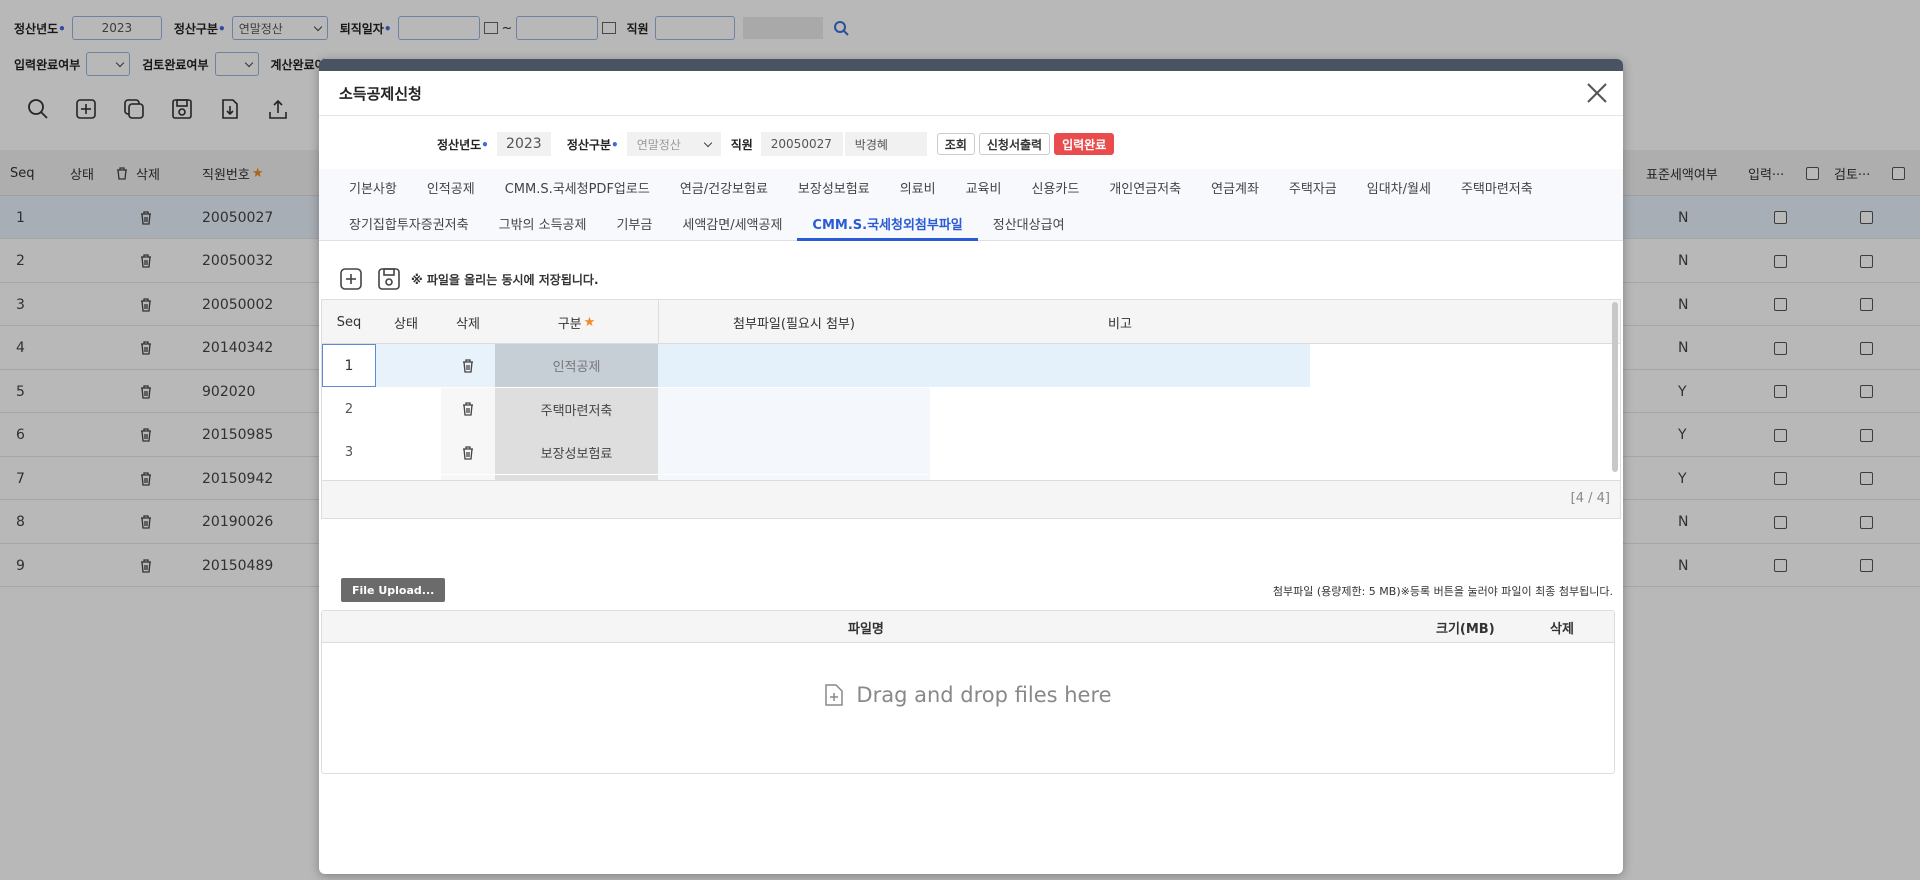 Image resolution: width=1920 pixels, height=880 pixels. Describe the element at coordinates (1615, 387) in the screenshot. I see `vertical-scrollbar` at that location.